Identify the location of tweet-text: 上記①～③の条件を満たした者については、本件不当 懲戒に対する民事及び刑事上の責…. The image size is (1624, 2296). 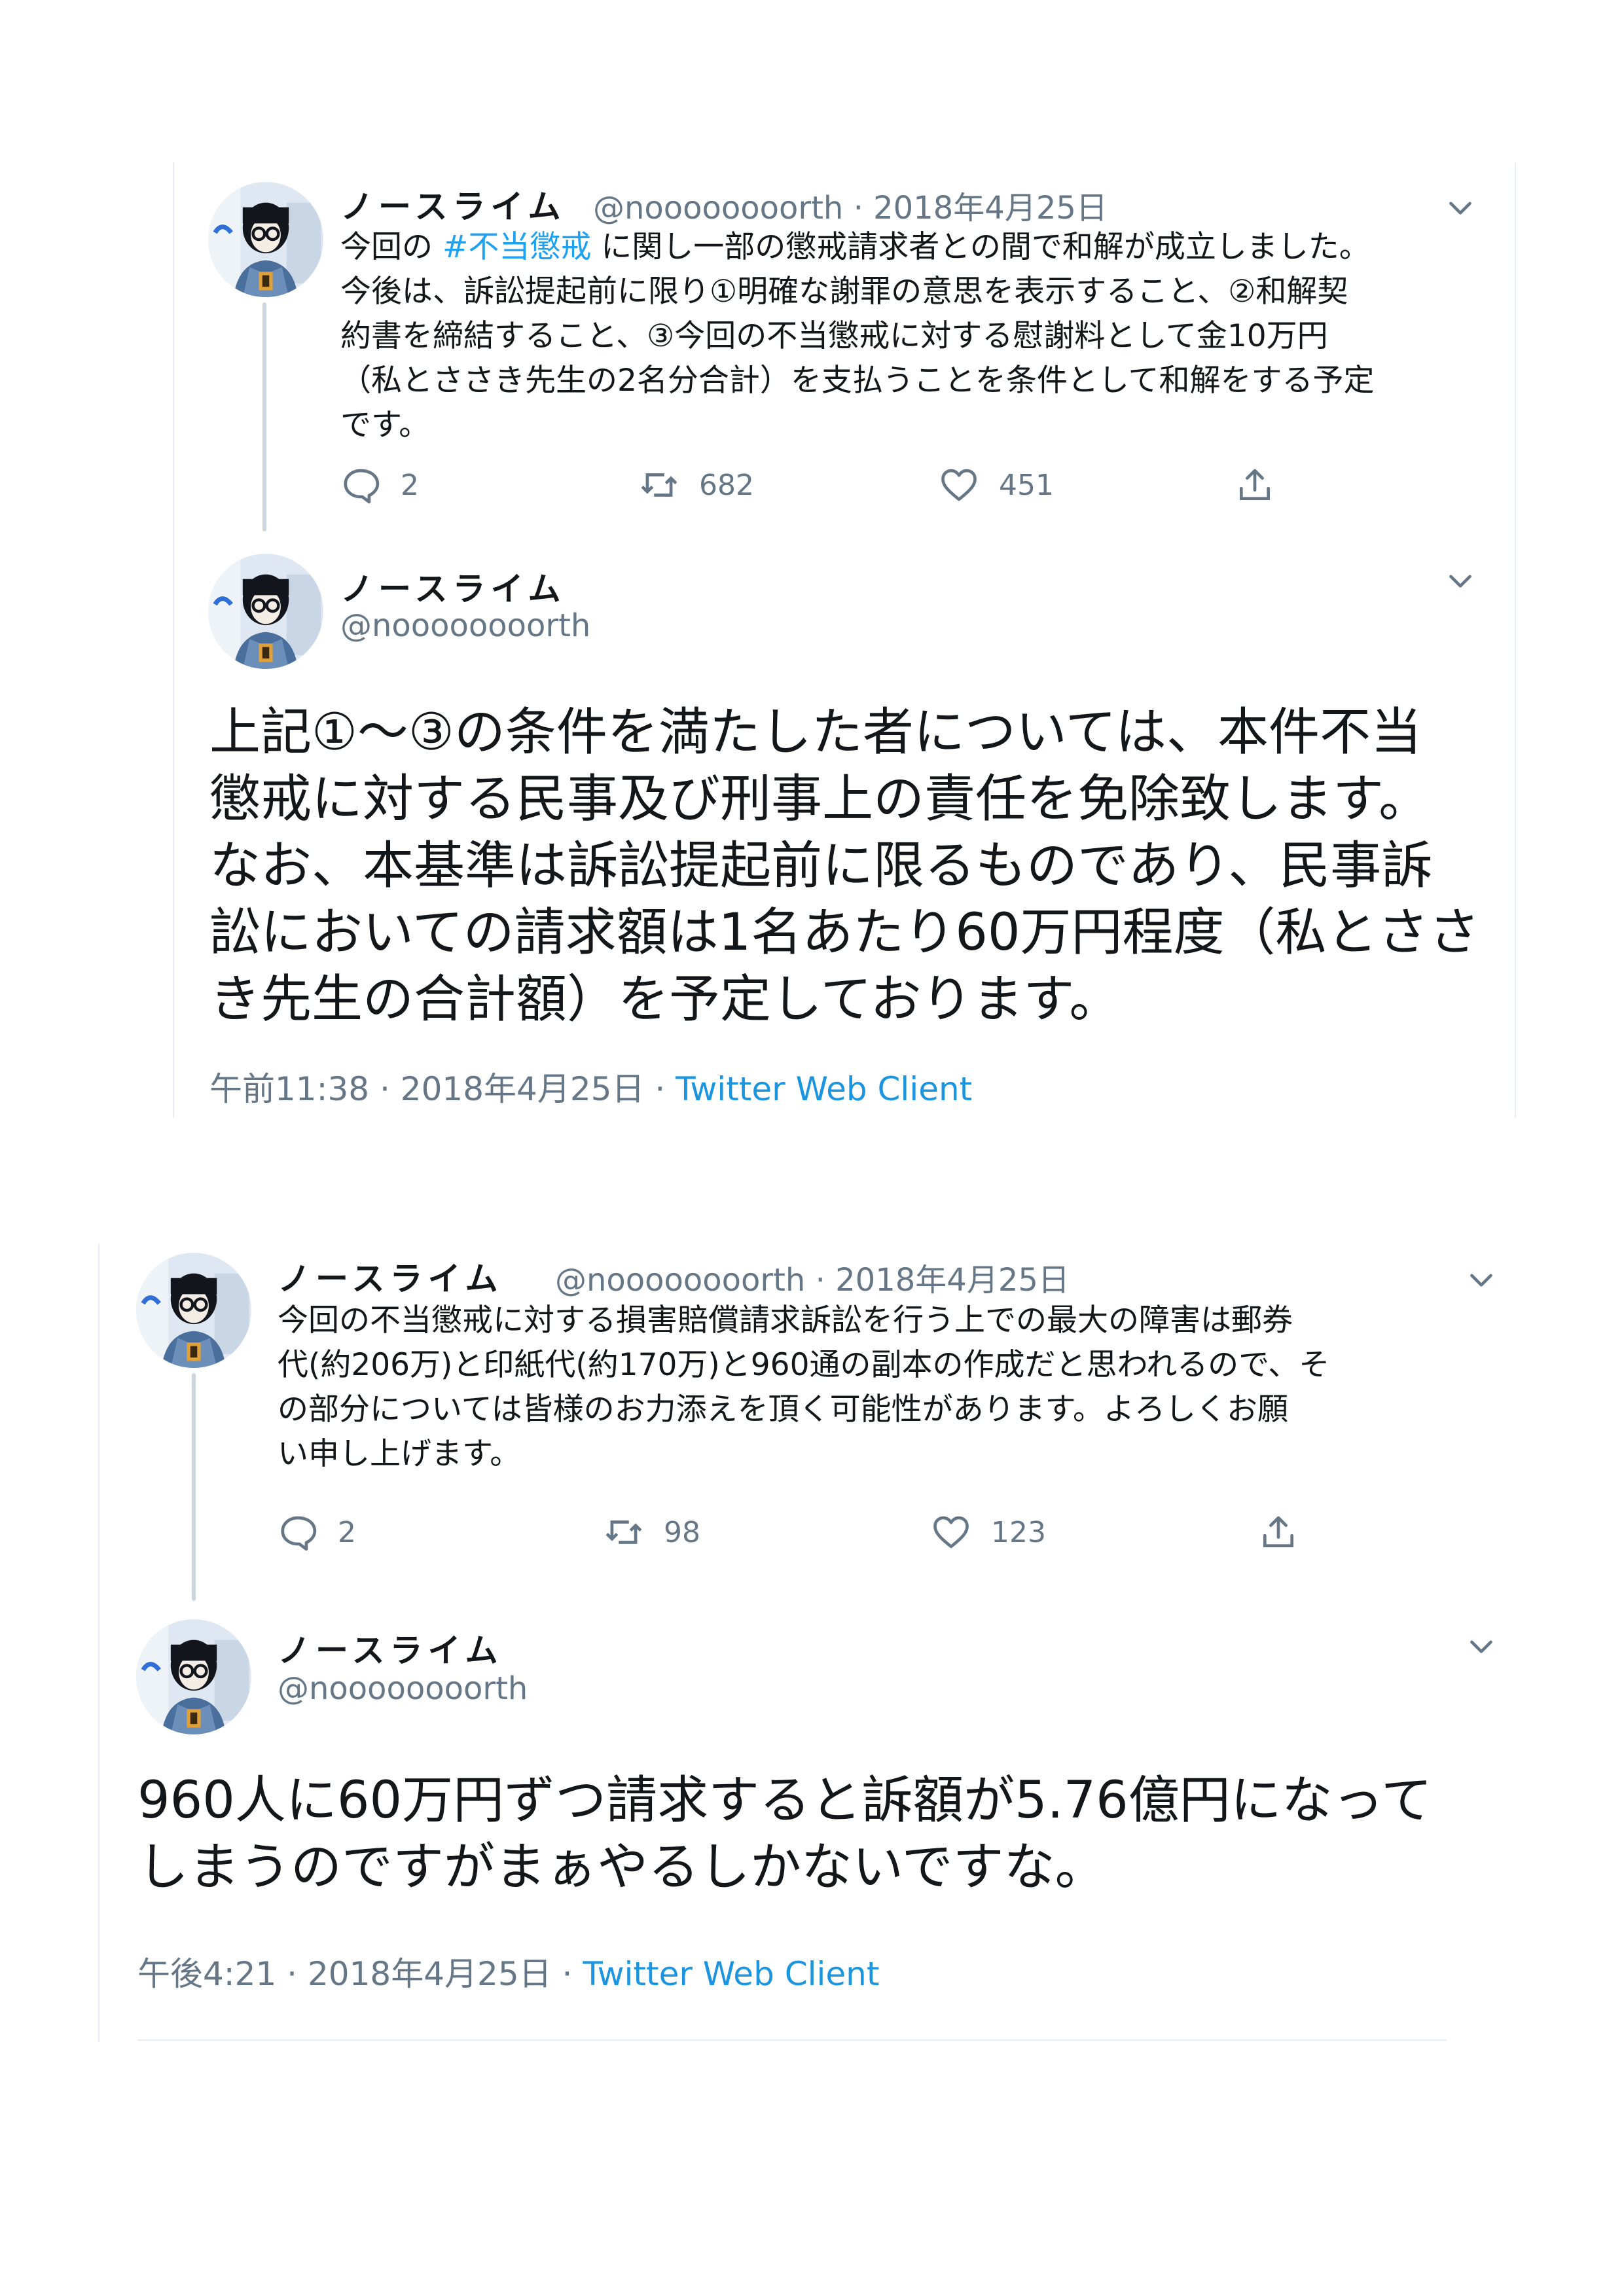
(844, 866).